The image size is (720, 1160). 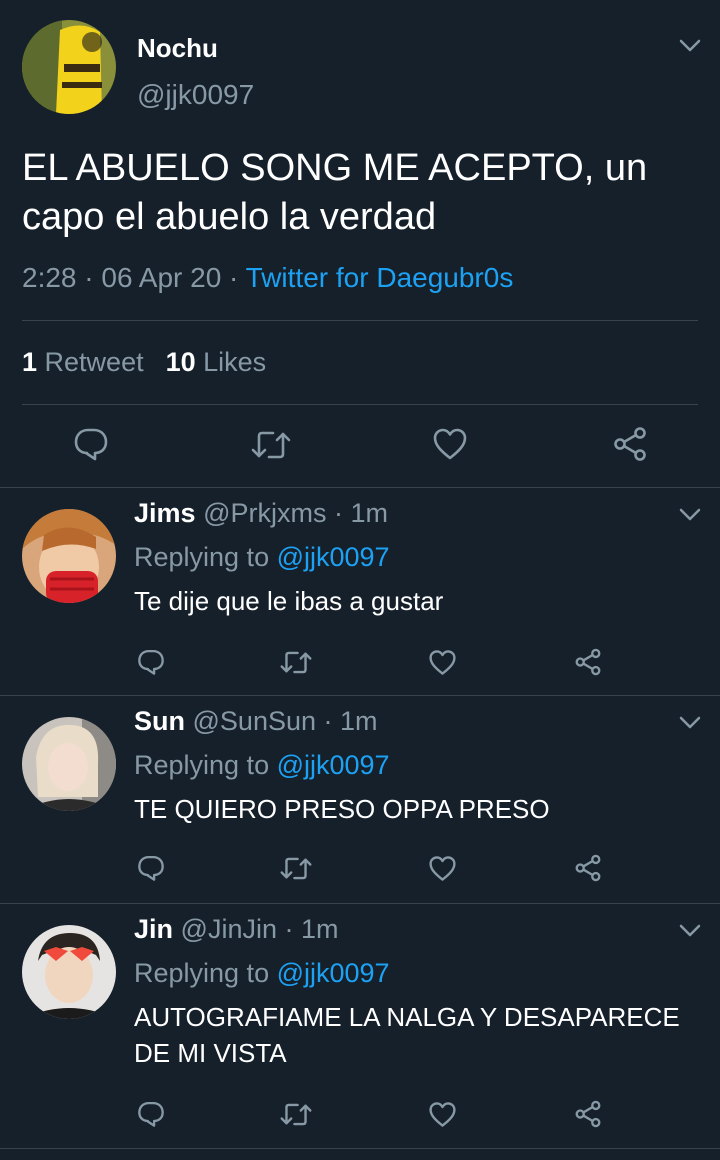 What do you see at coordinates (90, 362) in the screenshot?
I see `retweet-label: Retweet` at bounding box center [90, 362].